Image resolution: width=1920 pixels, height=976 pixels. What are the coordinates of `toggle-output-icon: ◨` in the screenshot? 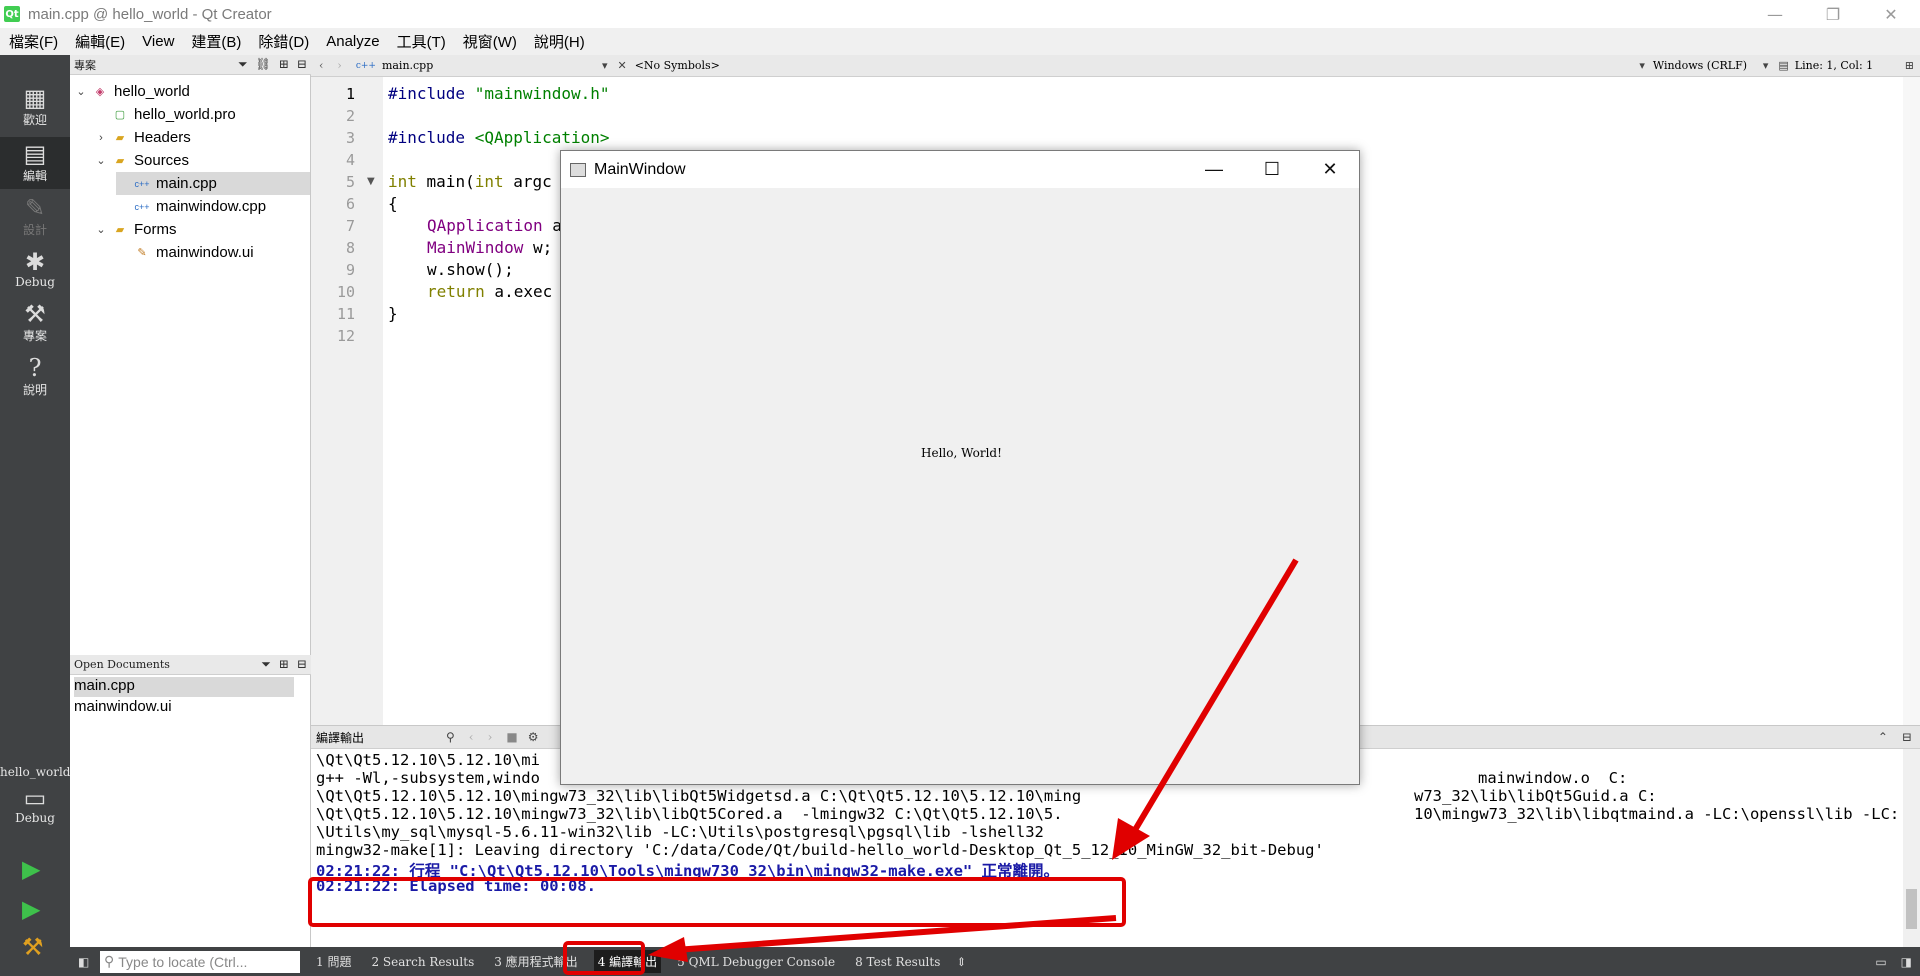 It's located at (1906, 962).